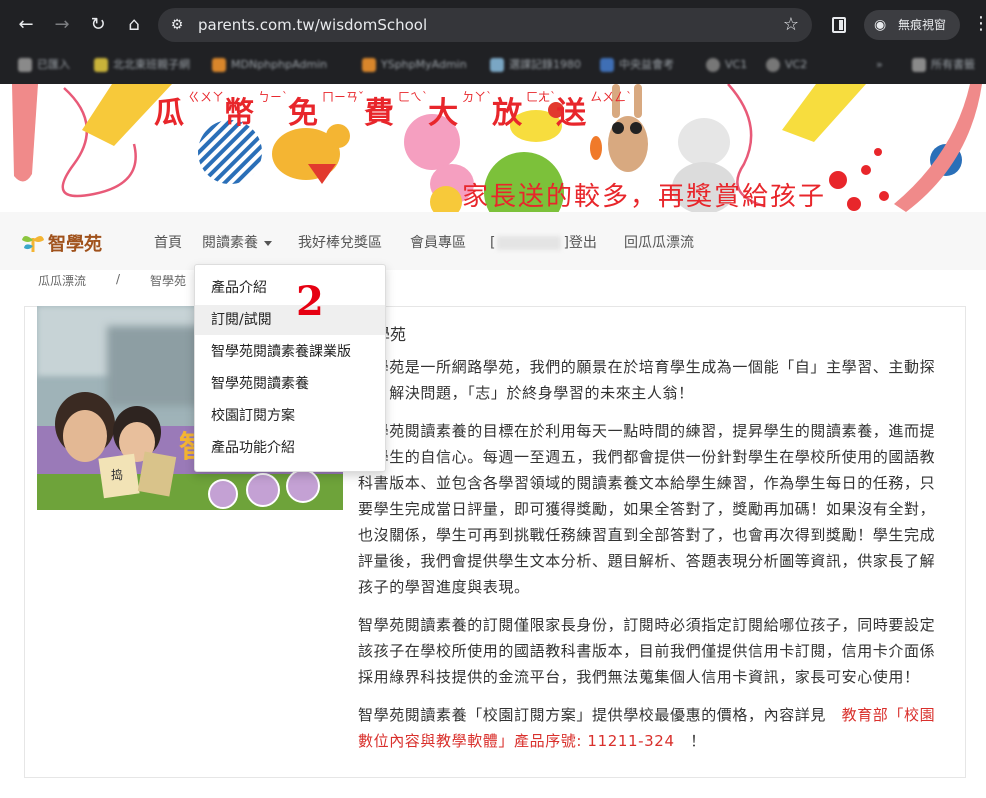  Describe the element at coordinates (268, 243) in the screenshot. I see `caret-down-icon` at that location.